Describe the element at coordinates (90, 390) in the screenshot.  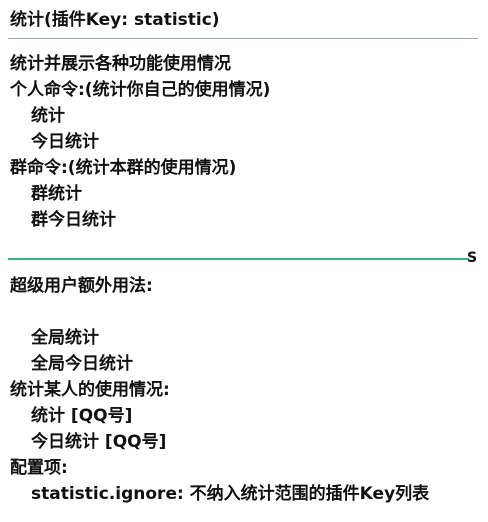
I see `someone-stats-header: 统计某人的使用情况:` at that location.